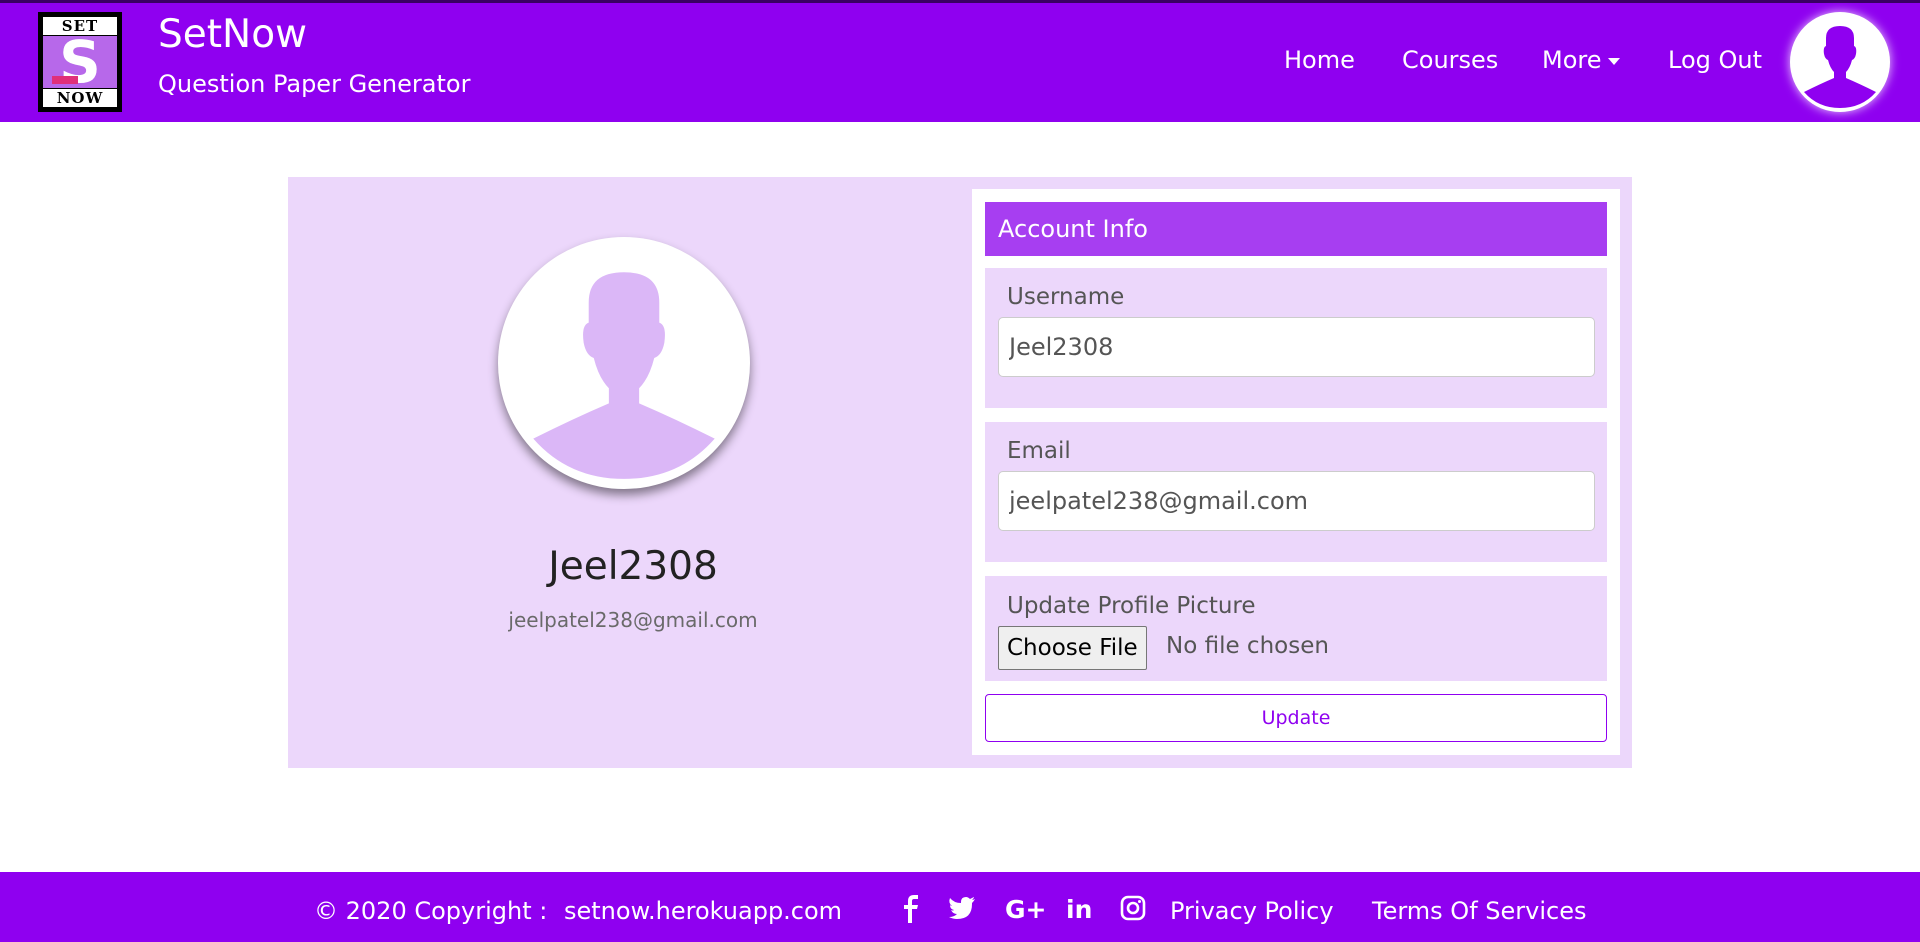 This screenshot has width=1920, height=942. Describe the element at coordinates (1247, 646) in the screenshot. I see `file-status-text: No file chosen` at that location.